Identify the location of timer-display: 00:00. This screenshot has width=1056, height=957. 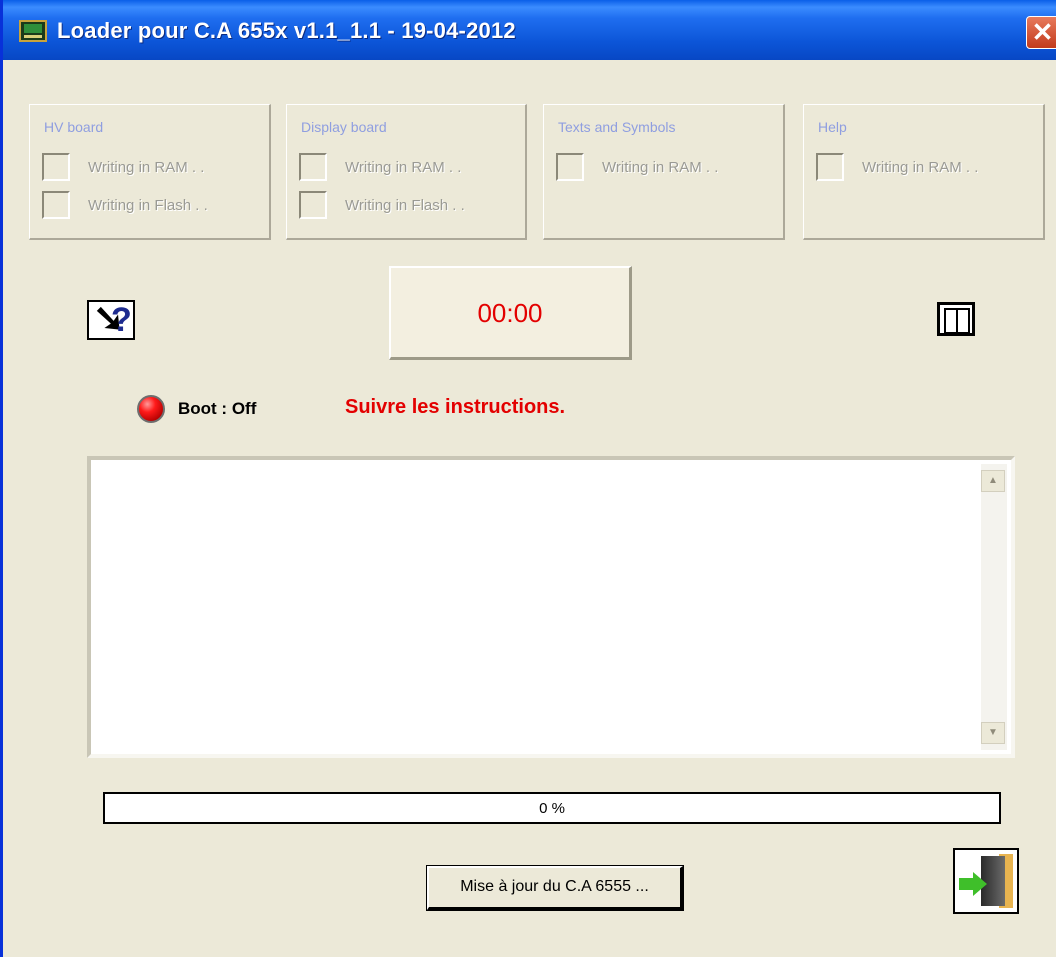
(510, 313).